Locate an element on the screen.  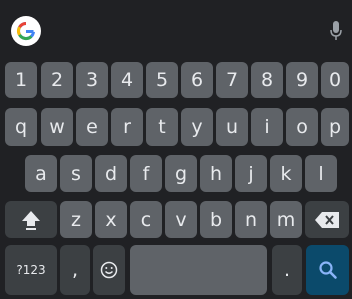
key-h: h is located at coordinates (216, 173).